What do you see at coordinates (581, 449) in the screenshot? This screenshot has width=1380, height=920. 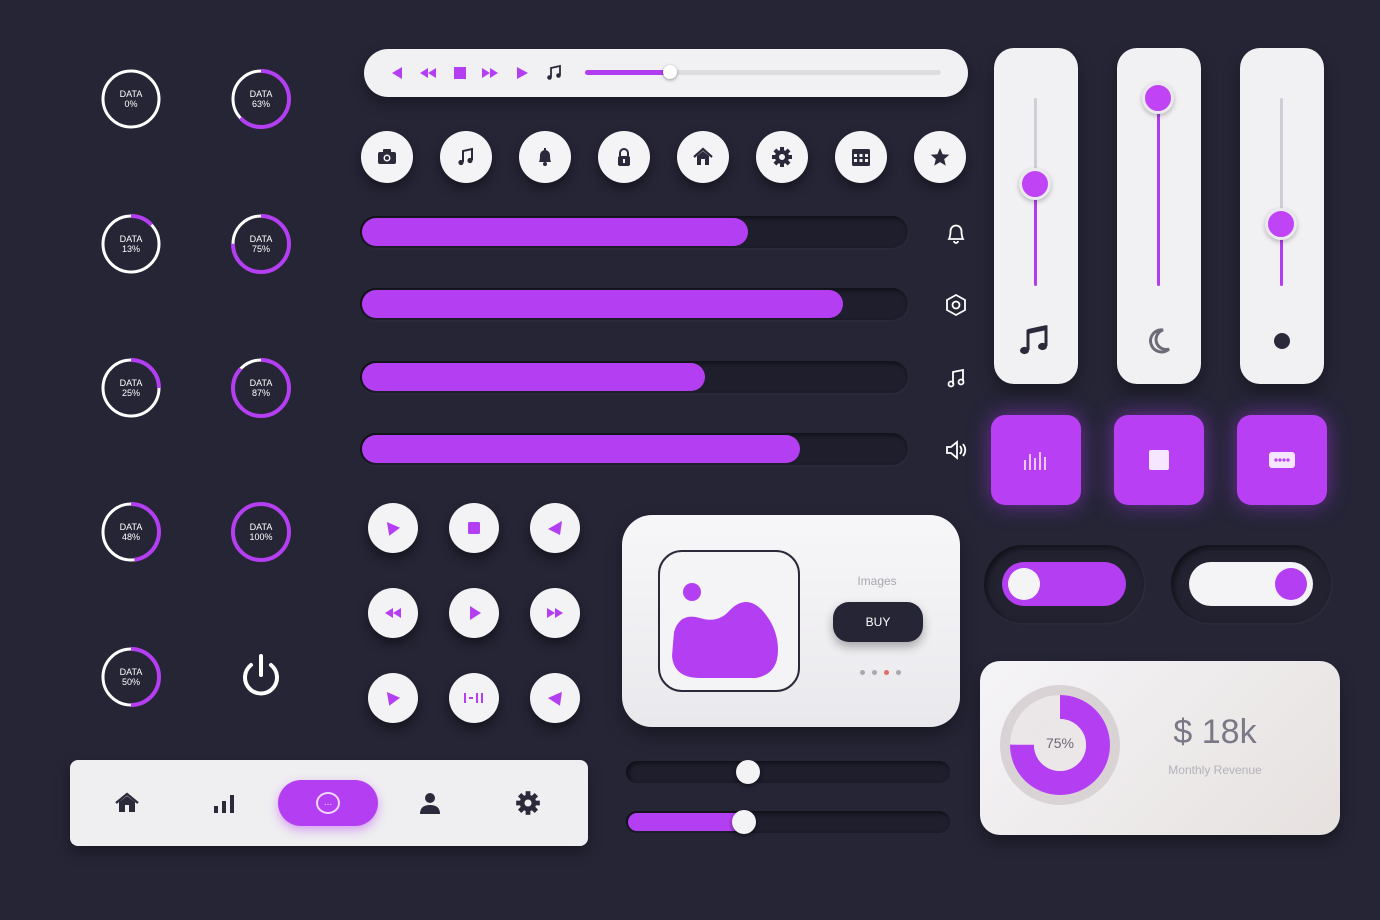 I see `progress-fill` at bounding box center [581, 449].